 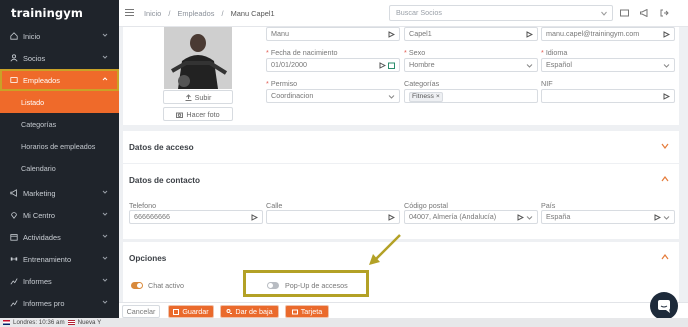 I want to click on sidebar-item-label: Mi Centro, so click(x=39, y=215).